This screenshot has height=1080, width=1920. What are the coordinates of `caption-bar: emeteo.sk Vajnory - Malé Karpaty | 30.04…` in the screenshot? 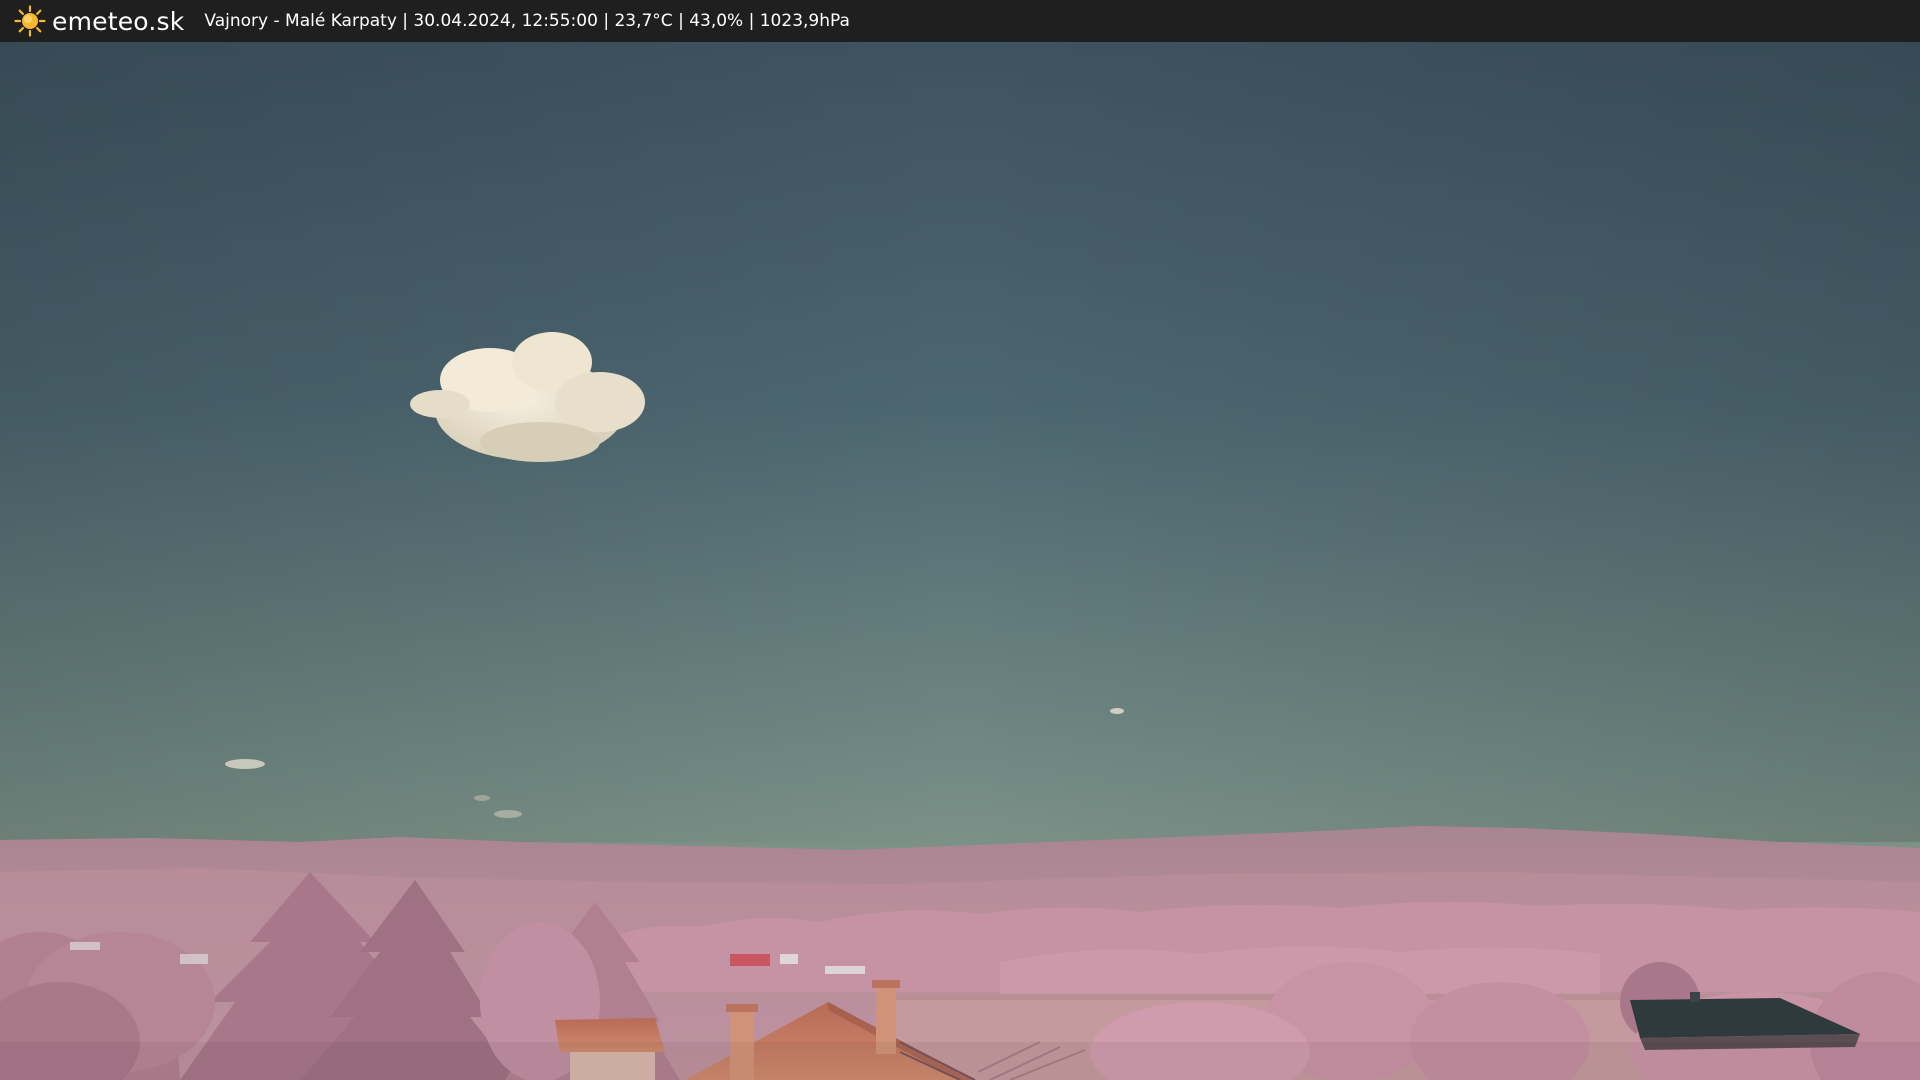 It's located at (960, 21).